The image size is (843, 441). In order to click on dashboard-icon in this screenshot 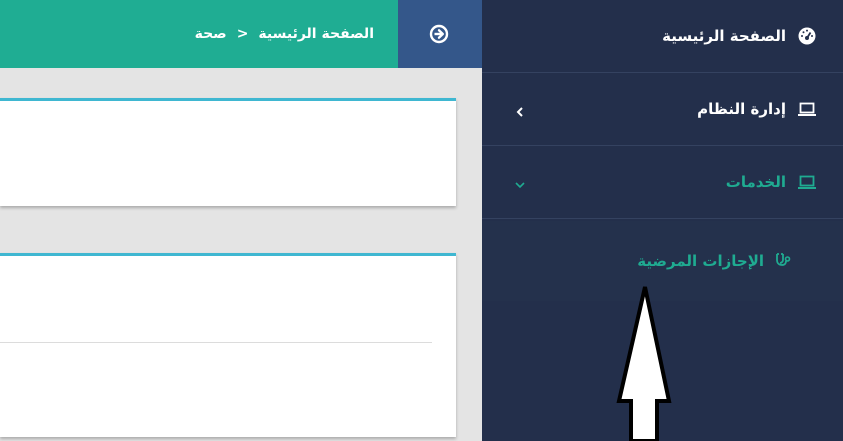, I will do `click(807, 36)`.